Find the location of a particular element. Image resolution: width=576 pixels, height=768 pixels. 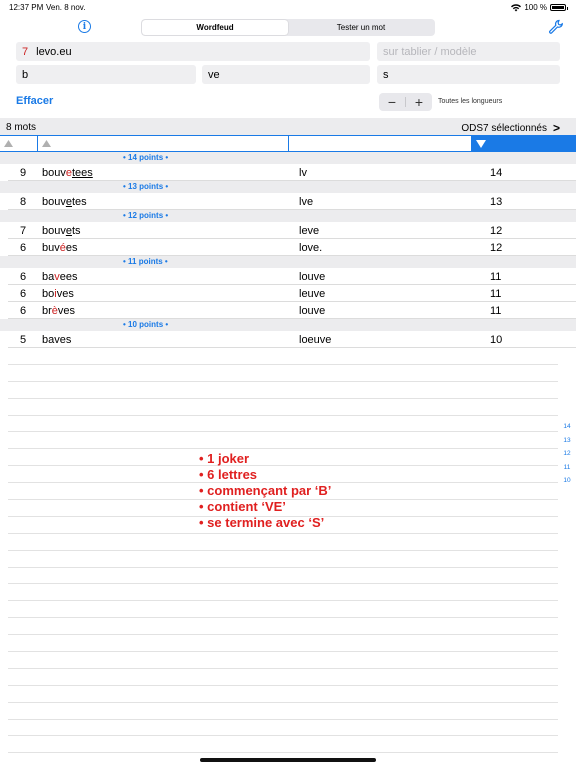

info-icon: i is located at coordinates (84, 26).